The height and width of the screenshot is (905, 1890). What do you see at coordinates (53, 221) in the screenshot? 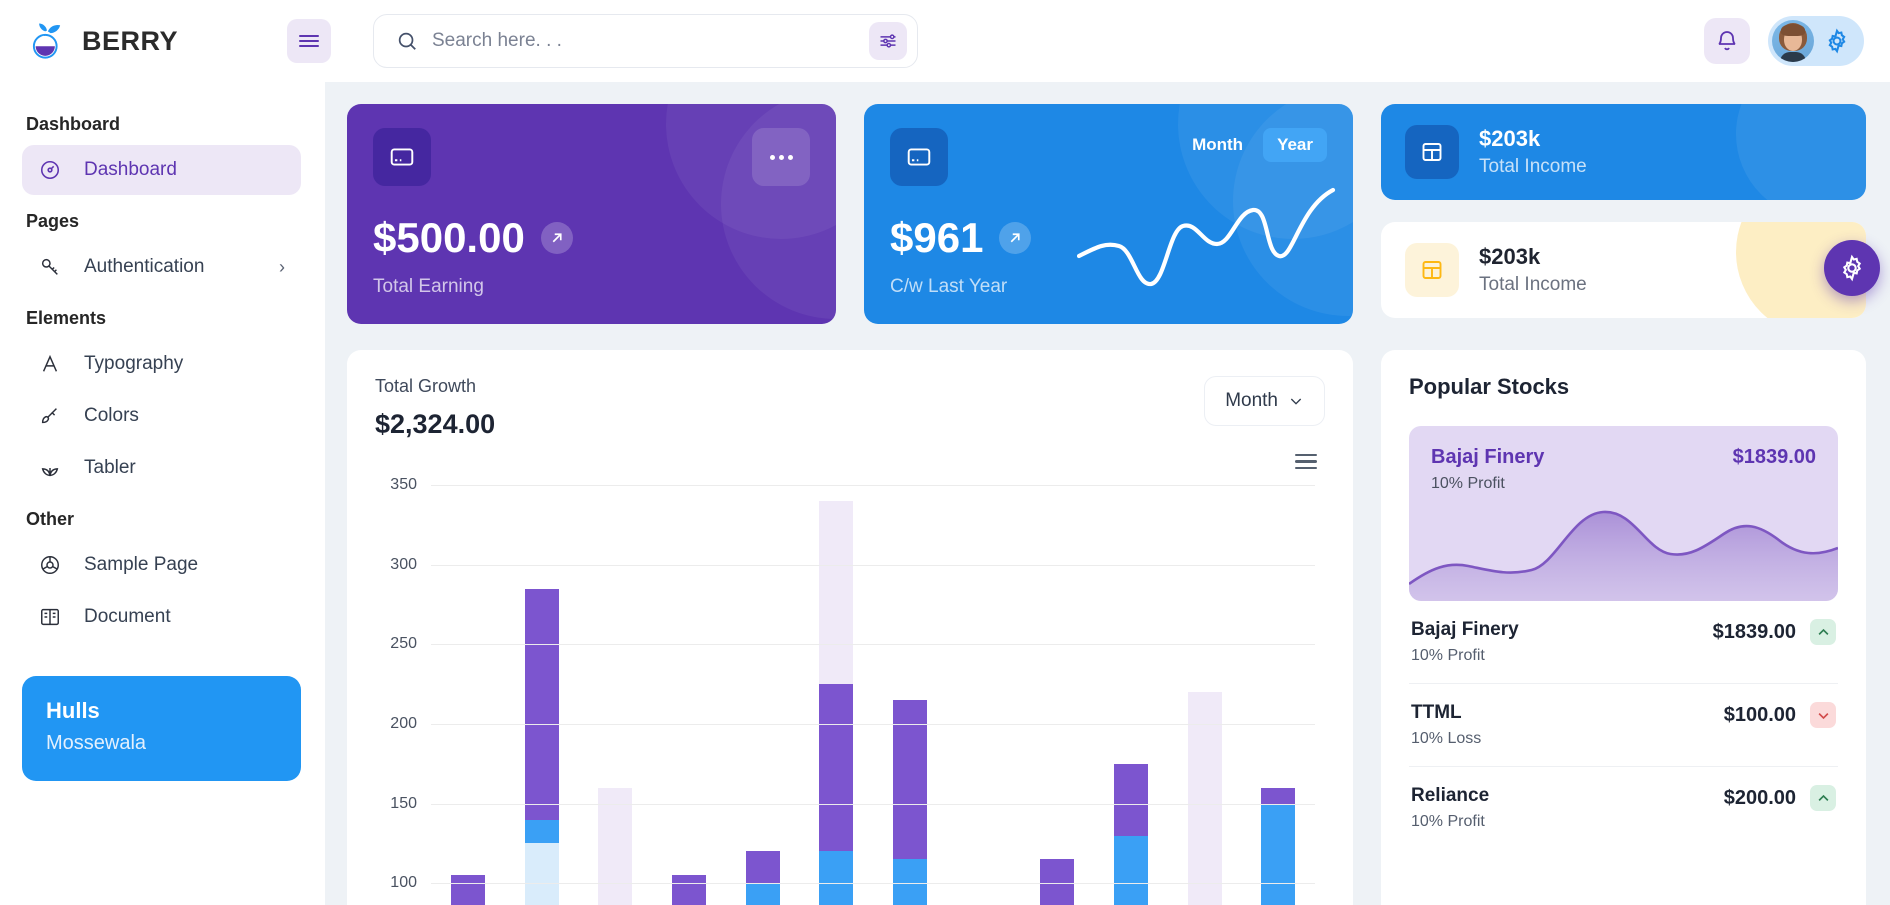
I see `sidebar-caption-pages: Pages` at bounding box center [53, 221].